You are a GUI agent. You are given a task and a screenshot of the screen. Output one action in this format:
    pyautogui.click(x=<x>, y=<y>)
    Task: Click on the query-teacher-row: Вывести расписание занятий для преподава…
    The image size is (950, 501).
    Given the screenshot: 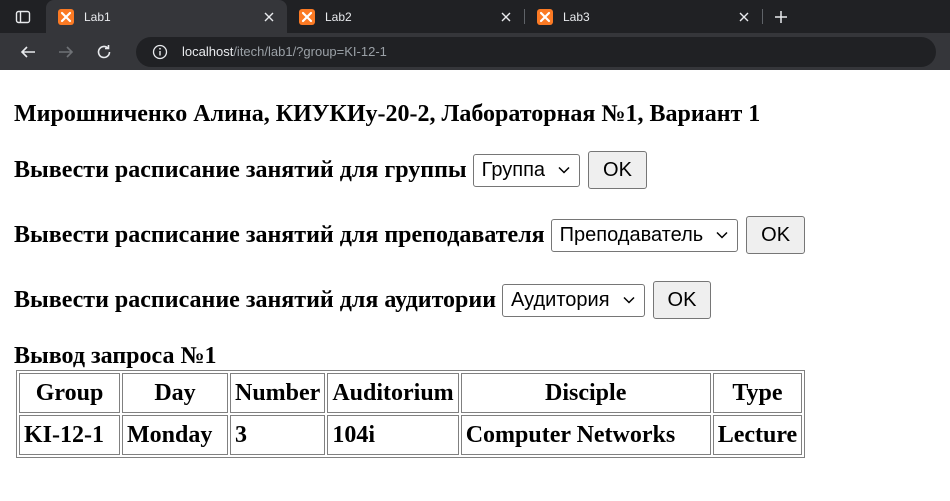 What is the action you would take?
    pyautogui.click(x=478, y=235)
    